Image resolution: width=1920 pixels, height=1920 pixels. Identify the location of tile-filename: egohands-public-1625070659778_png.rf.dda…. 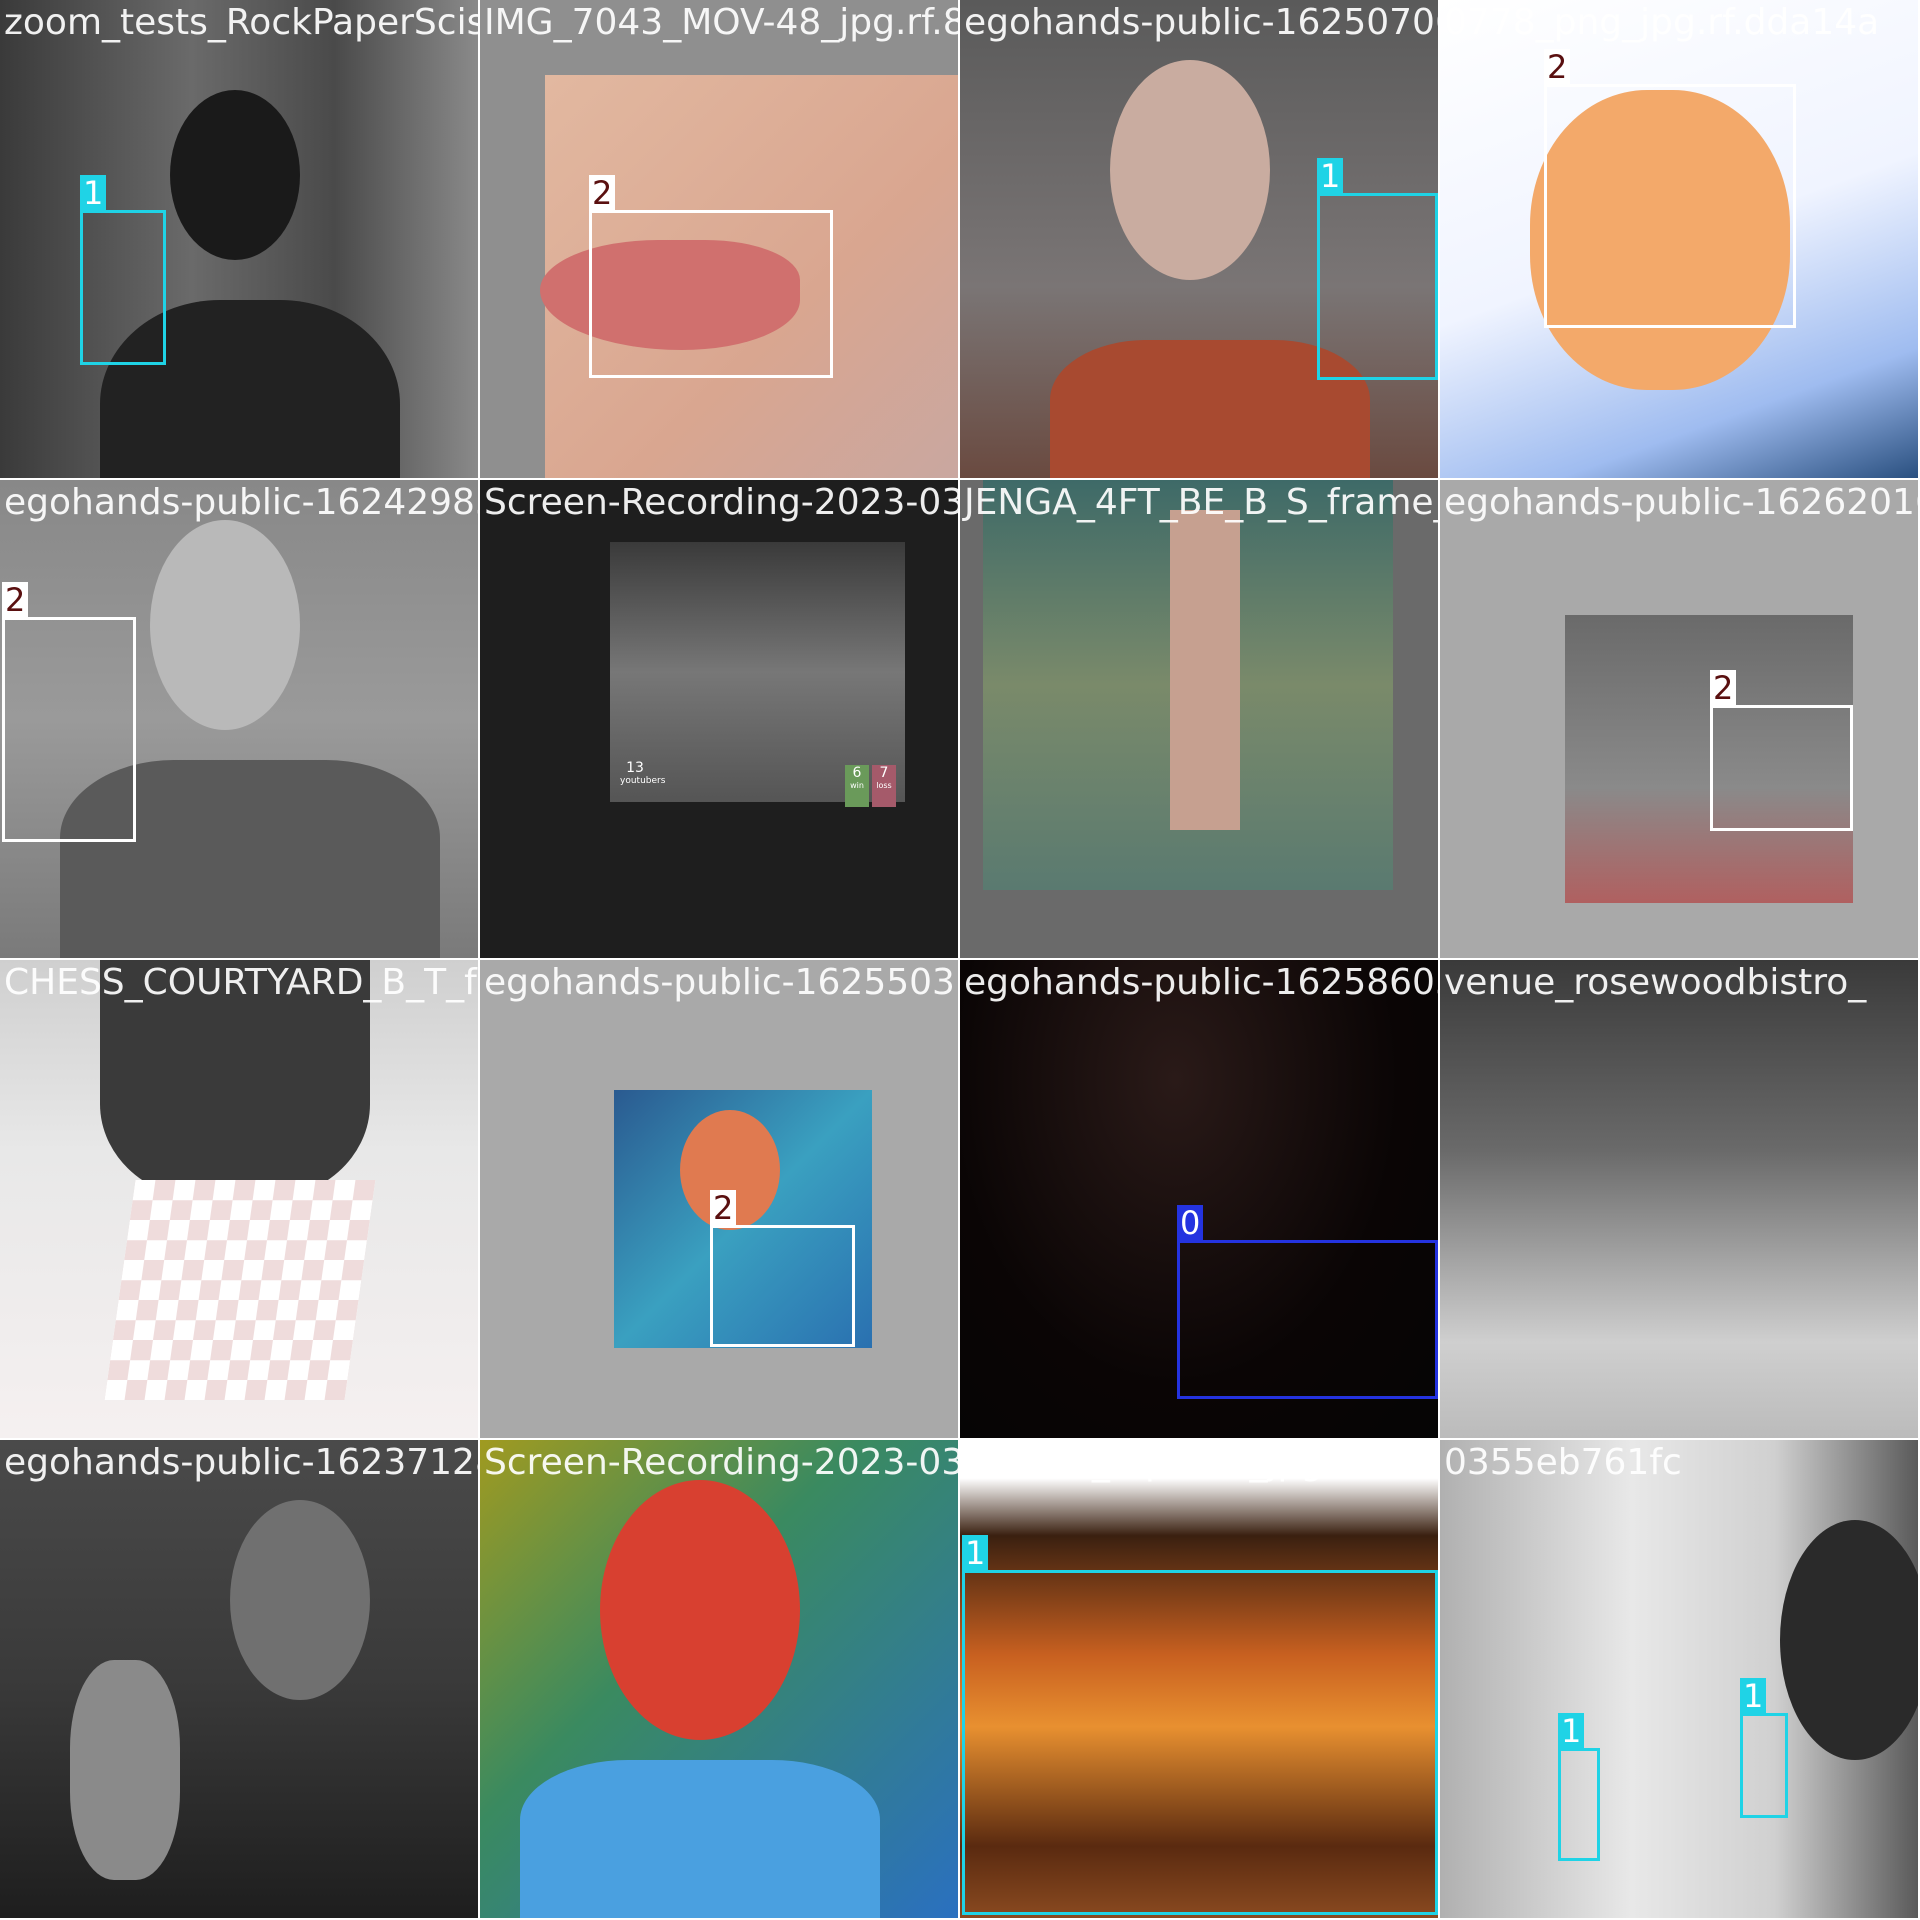
(1201, 22).